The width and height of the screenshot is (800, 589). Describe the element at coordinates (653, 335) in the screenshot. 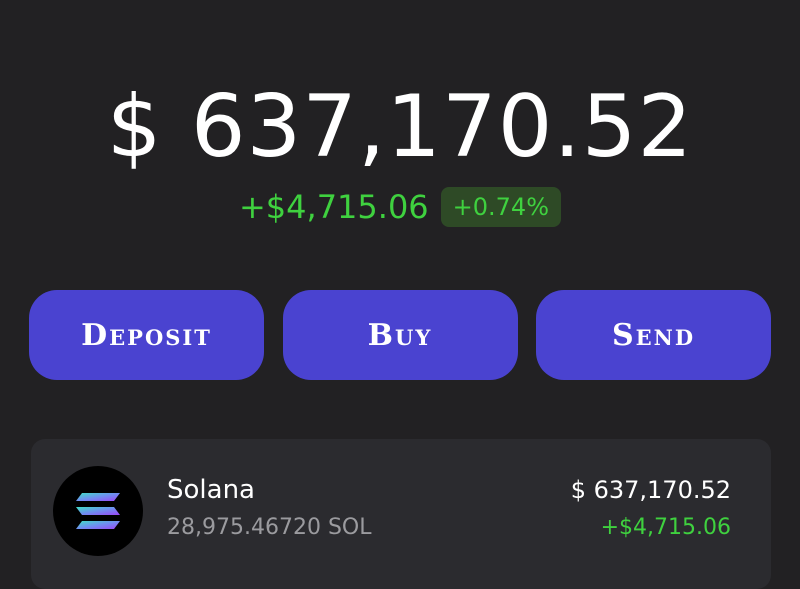

I see `send-button: Send` at that location.